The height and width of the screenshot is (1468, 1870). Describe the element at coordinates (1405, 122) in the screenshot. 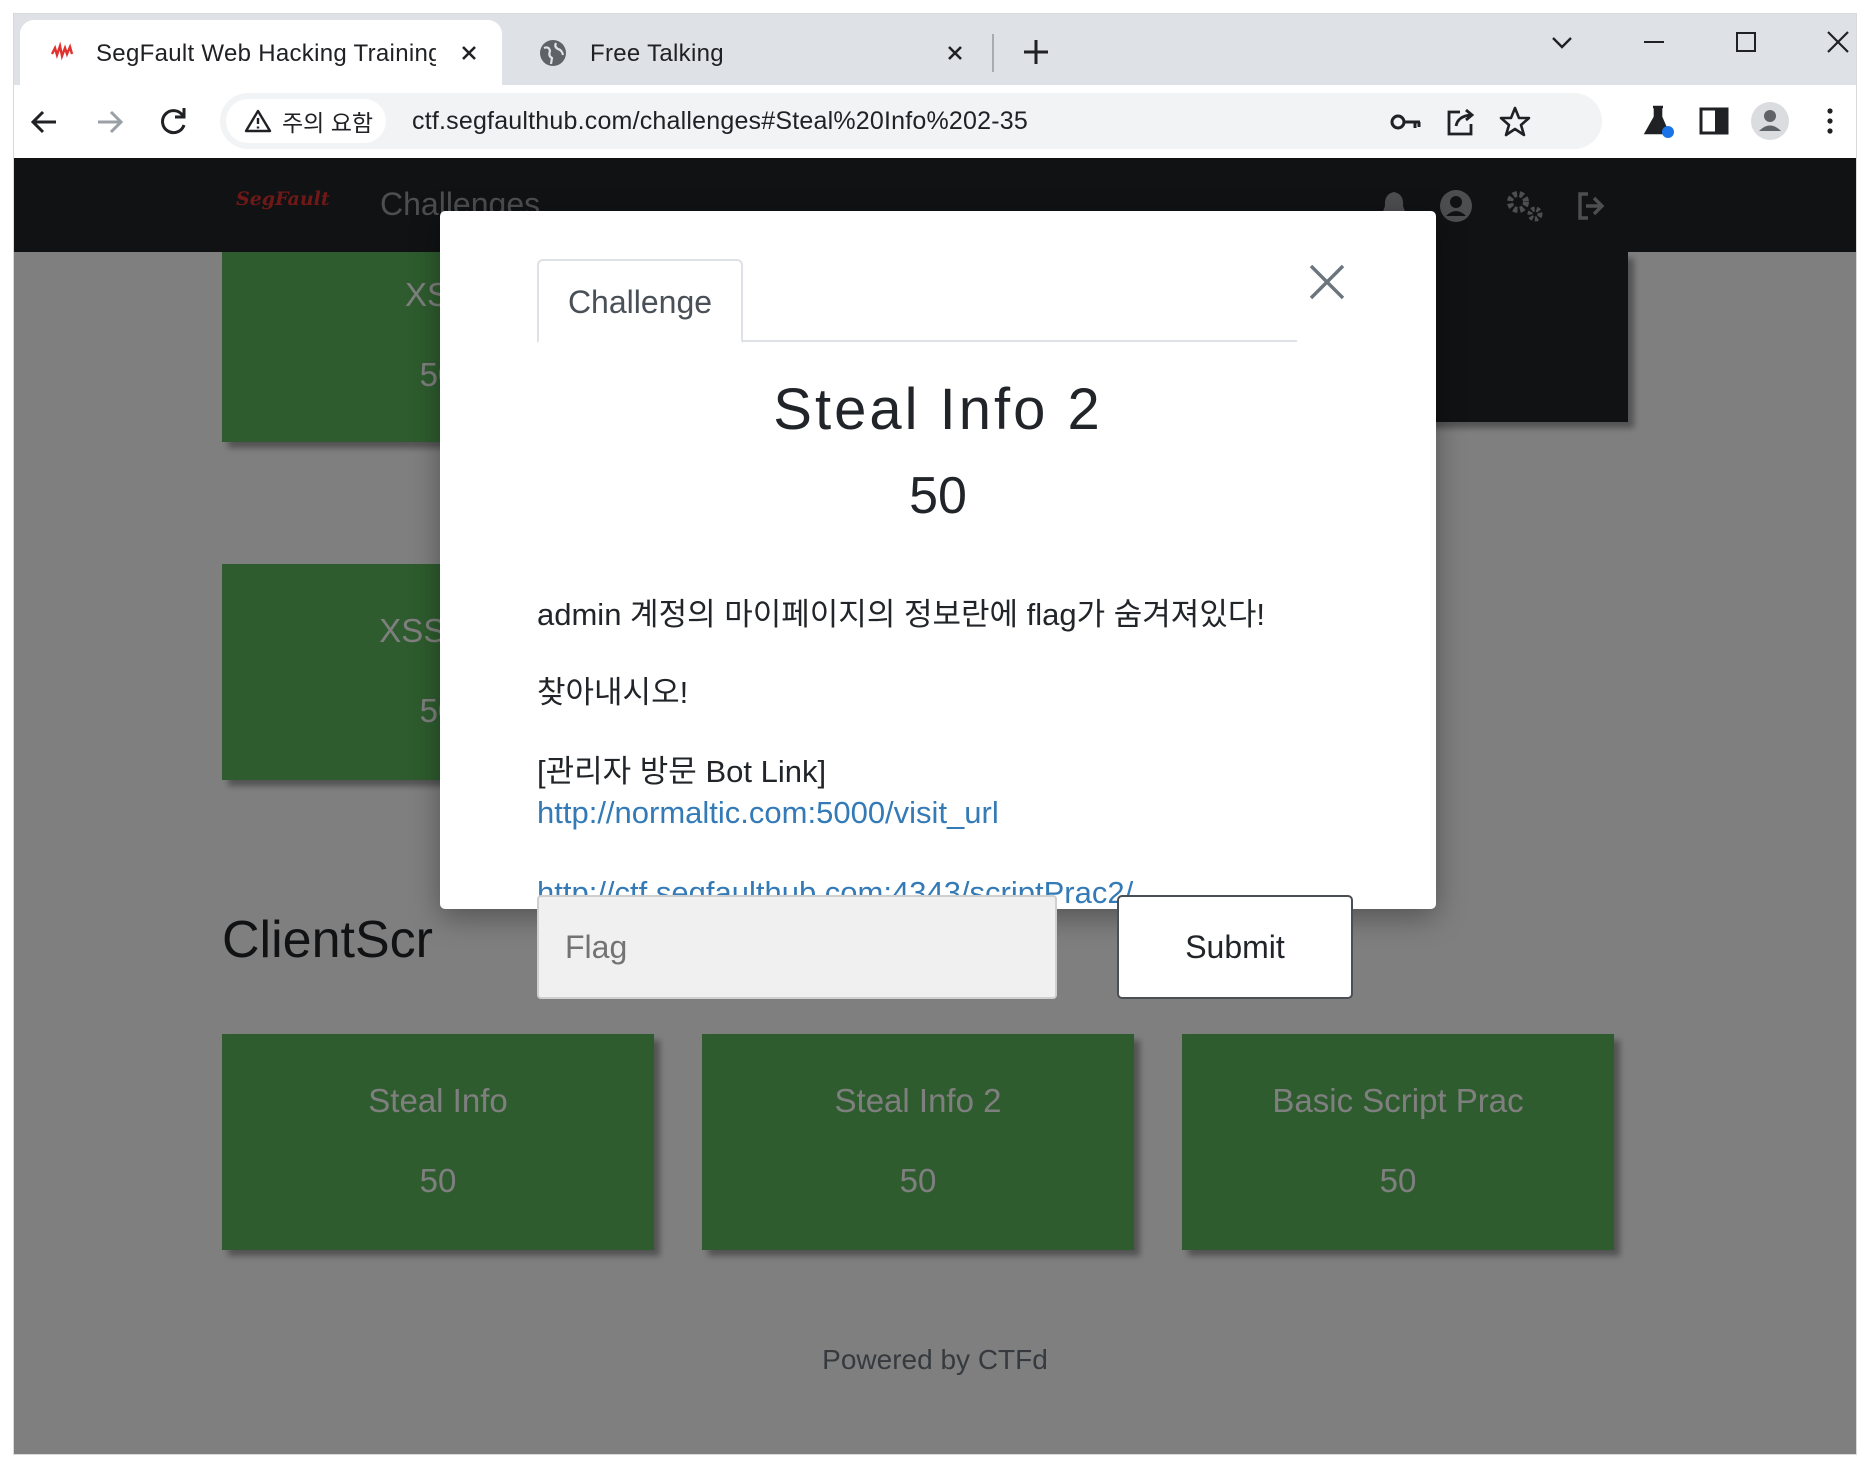

I see `key-icon` at that location.